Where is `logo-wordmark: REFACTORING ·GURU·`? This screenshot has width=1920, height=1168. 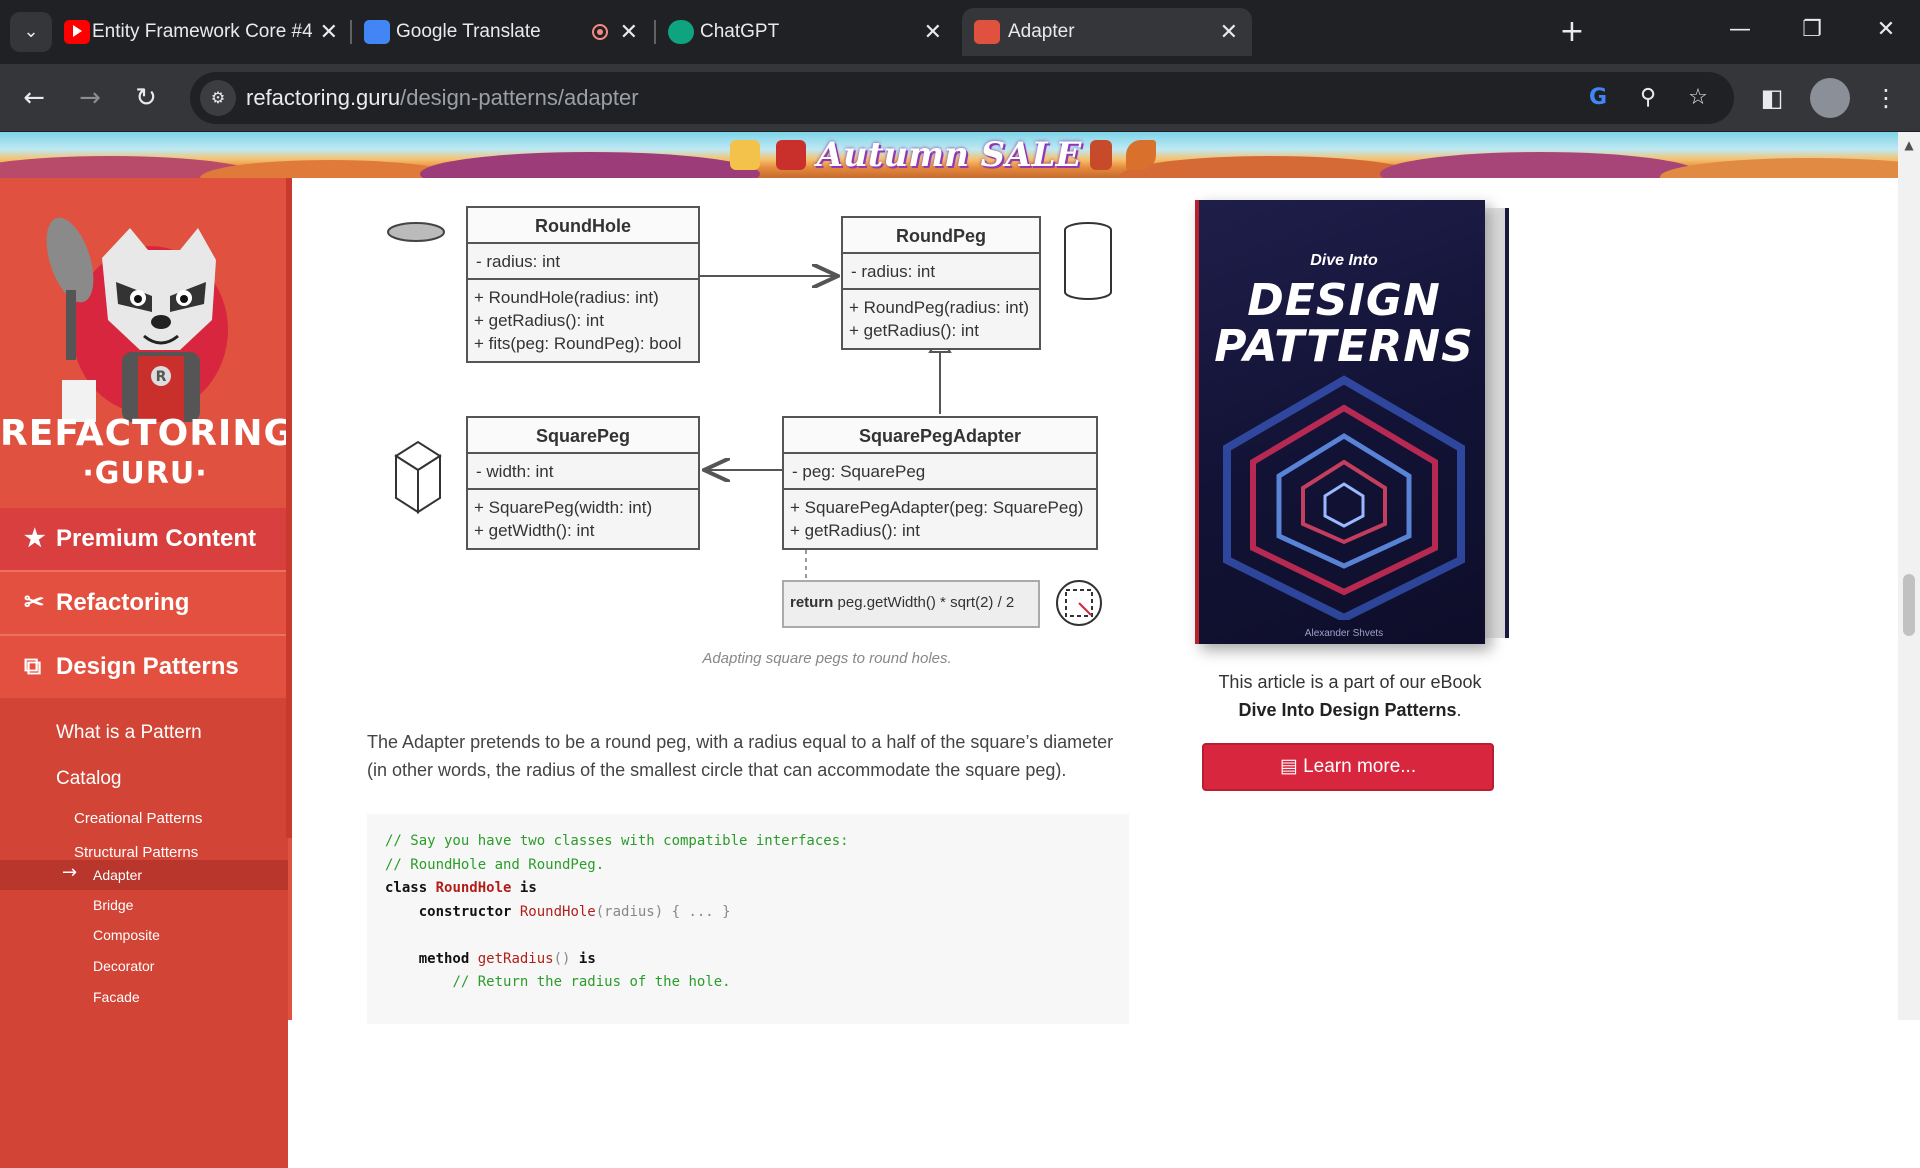
logo-wordmark: REFACTORING ·GURU· is located at coordinates (146, 454).